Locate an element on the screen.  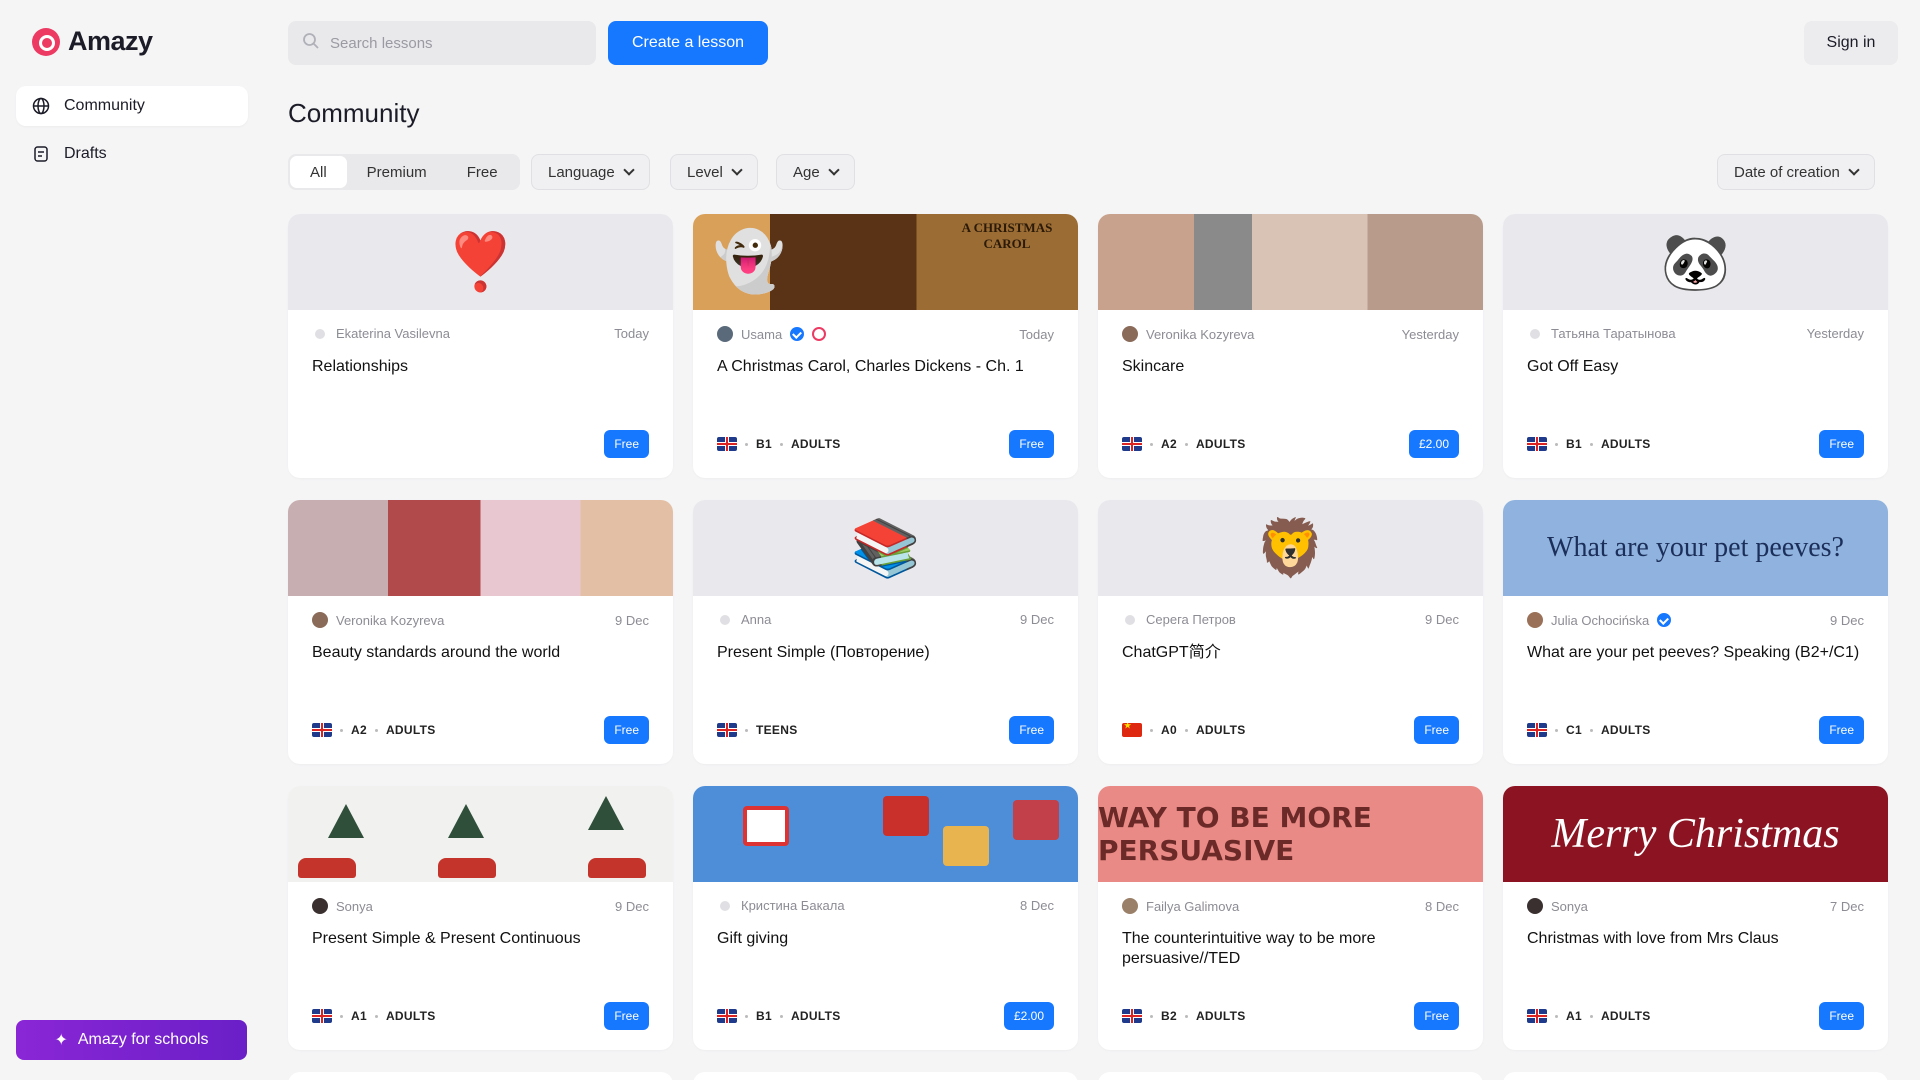
lesson-thumbnail: ❣️ is located at coordinates (480, 262).